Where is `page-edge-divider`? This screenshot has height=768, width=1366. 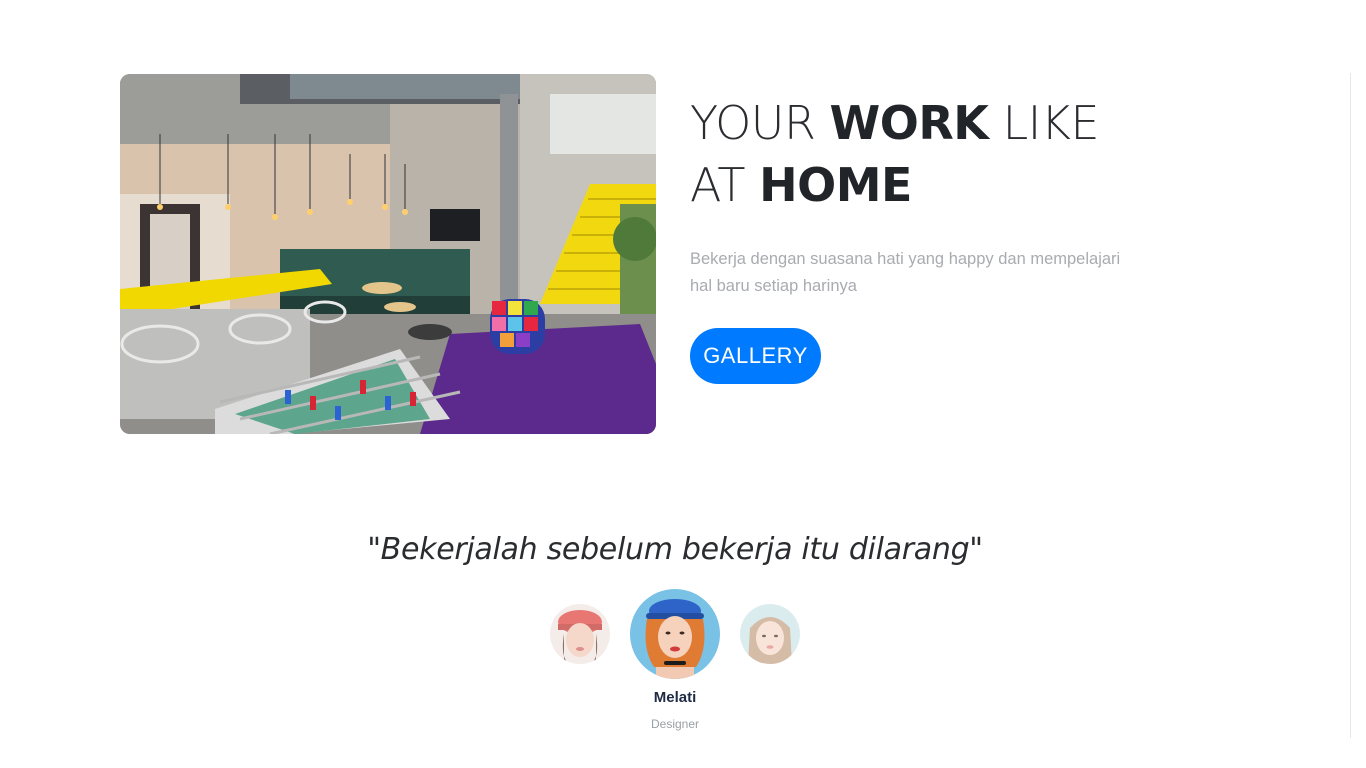 page-edge-divider is located at coordinates (1350, 405).